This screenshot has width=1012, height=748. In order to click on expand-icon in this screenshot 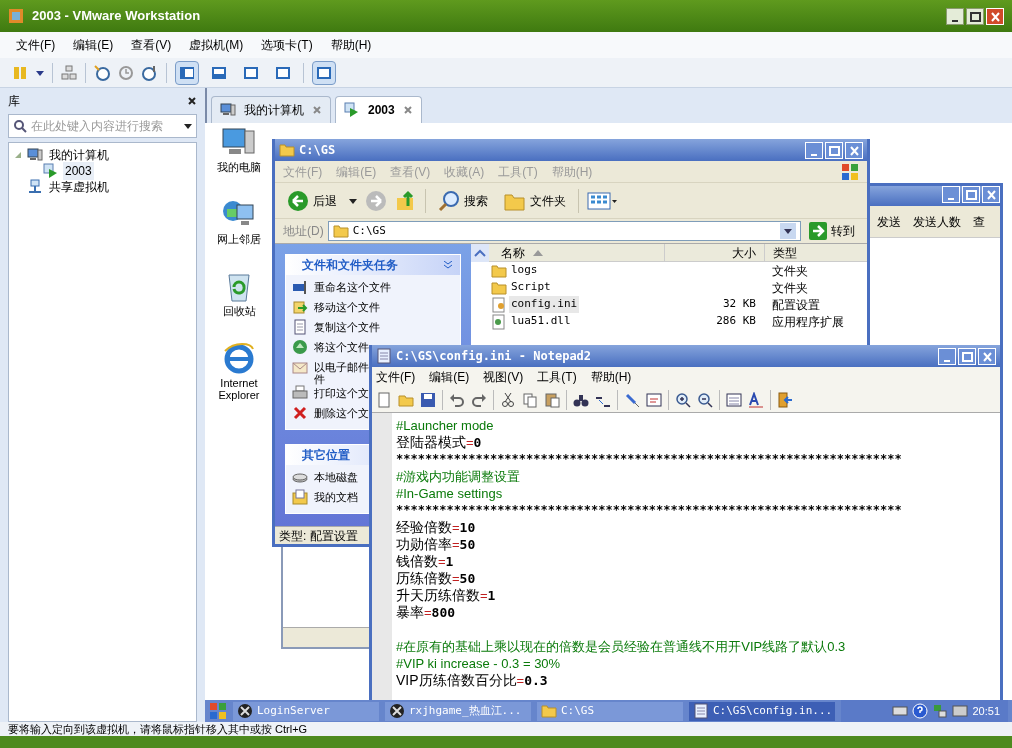, I will do `click(18, 155)`.